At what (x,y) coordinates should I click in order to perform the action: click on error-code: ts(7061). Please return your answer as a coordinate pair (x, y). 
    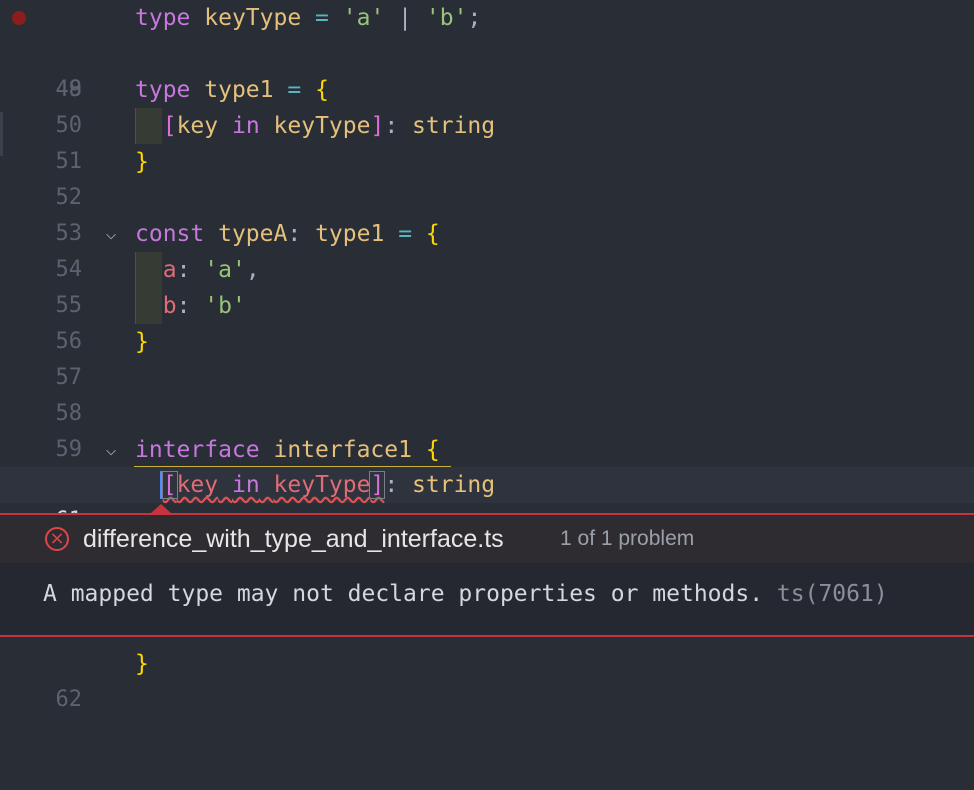
    Looking at the image, I should click on (832, 594).